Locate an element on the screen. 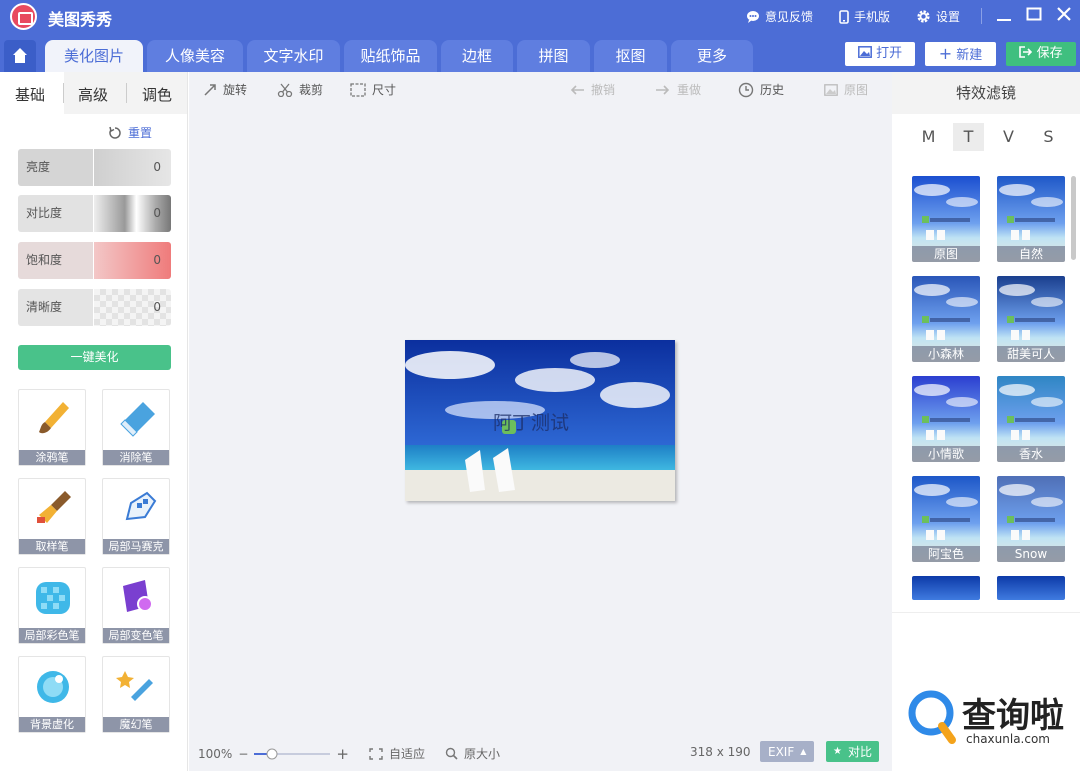 This screenshot has width=1080, height=771. filter-category-m: M is located at coordinates (928, 137).